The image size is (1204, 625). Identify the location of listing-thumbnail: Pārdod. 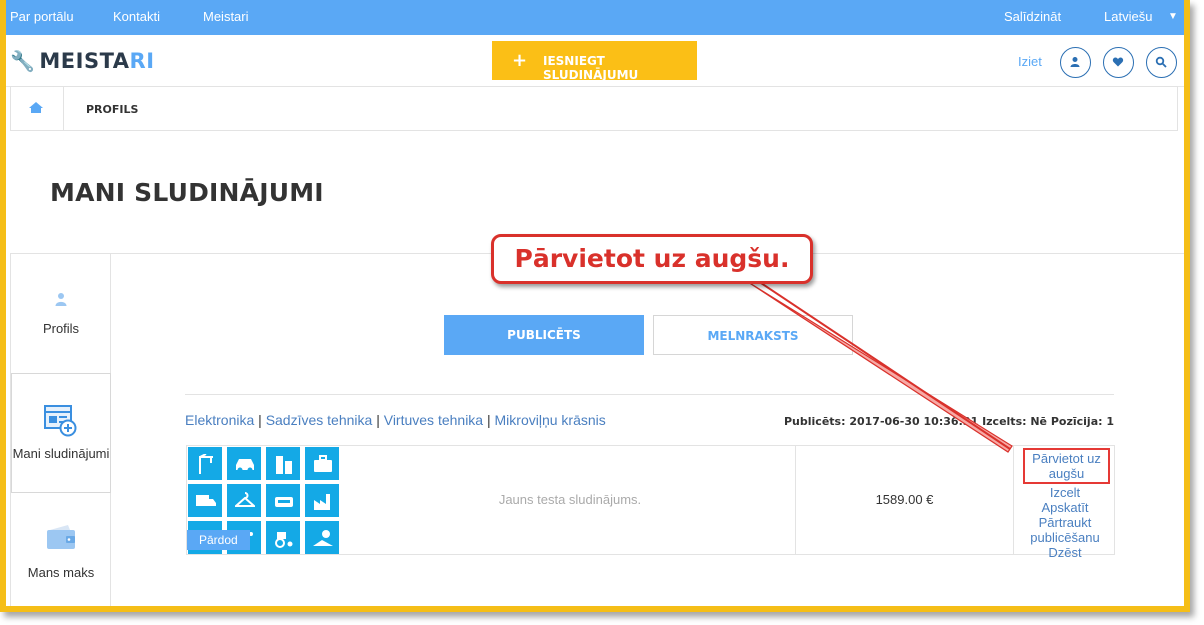
(265, 500).